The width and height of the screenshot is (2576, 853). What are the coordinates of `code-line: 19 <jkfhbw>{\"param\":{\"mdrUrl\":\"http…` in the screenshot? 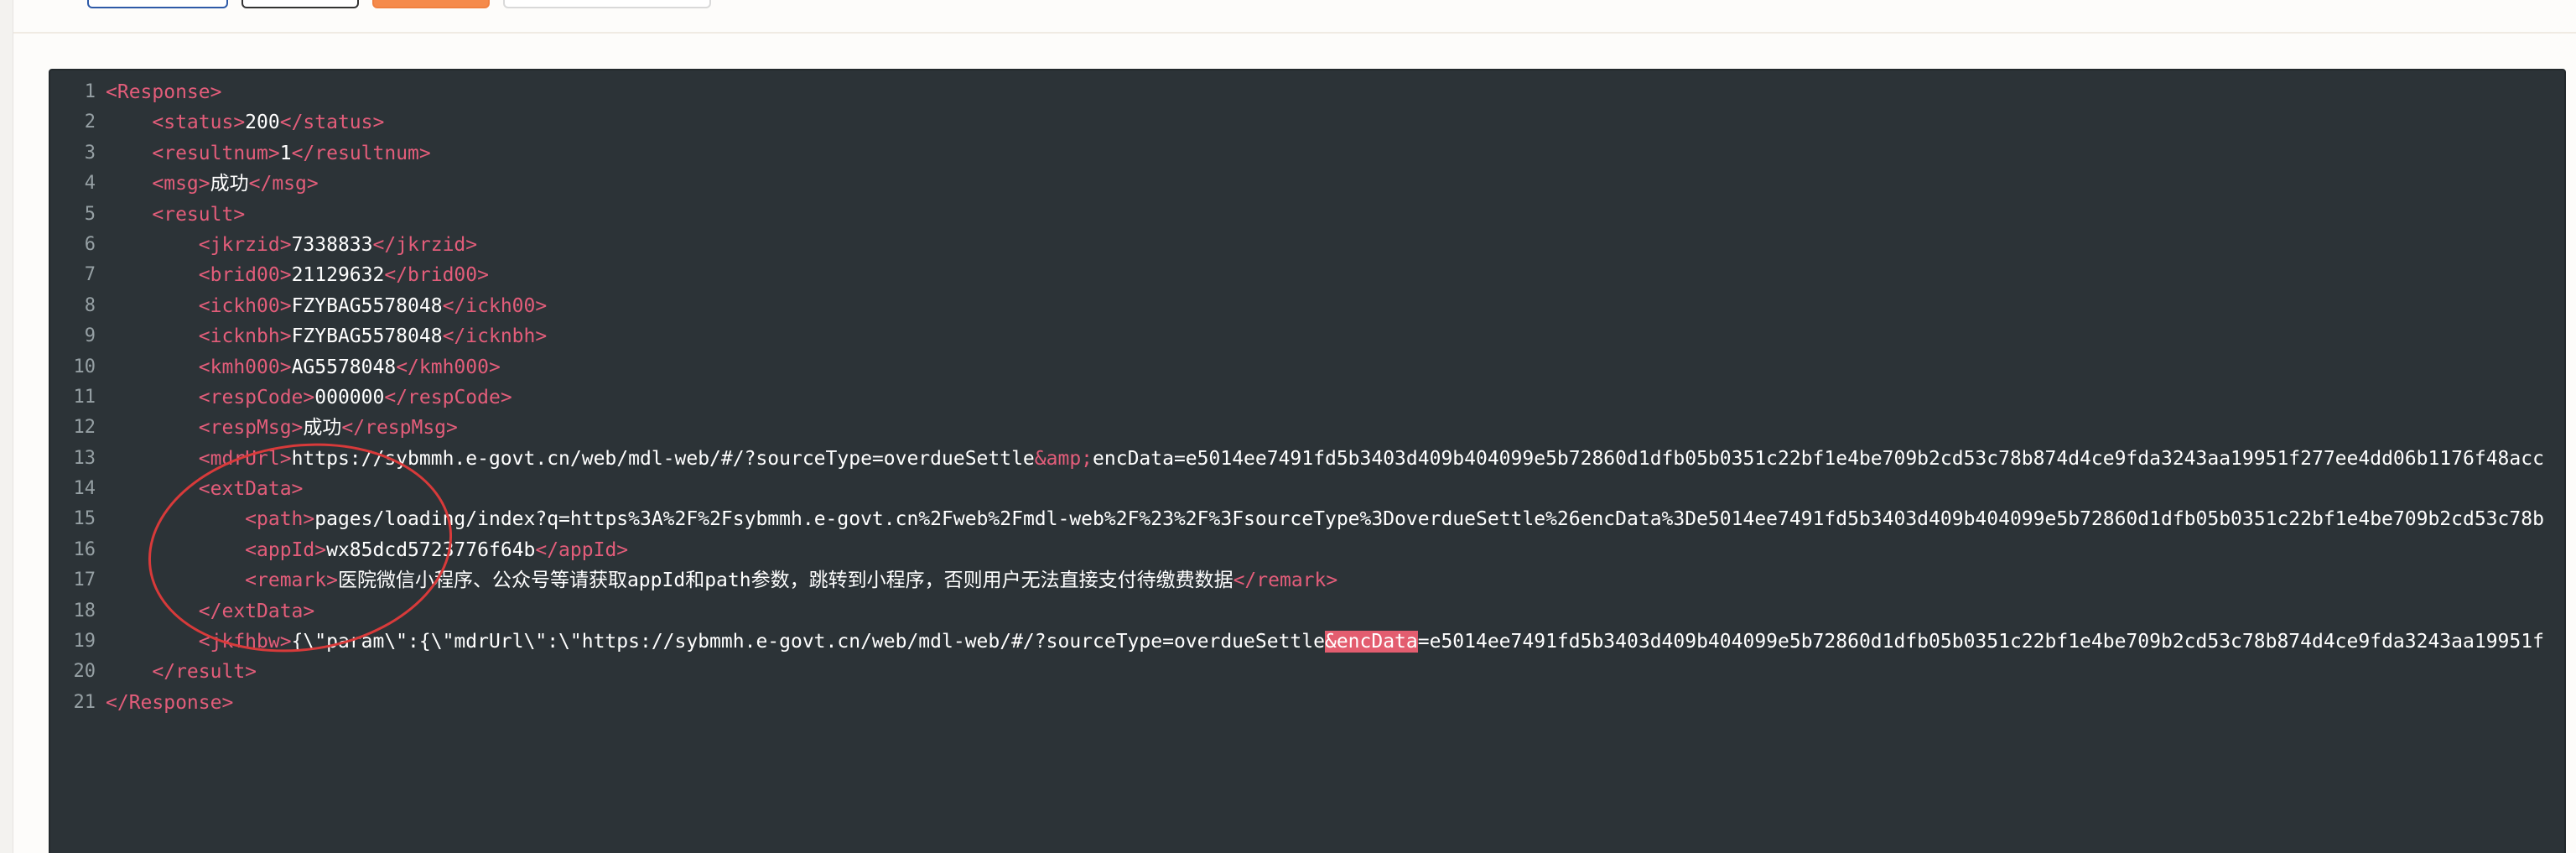 It's located at (1307, 642).